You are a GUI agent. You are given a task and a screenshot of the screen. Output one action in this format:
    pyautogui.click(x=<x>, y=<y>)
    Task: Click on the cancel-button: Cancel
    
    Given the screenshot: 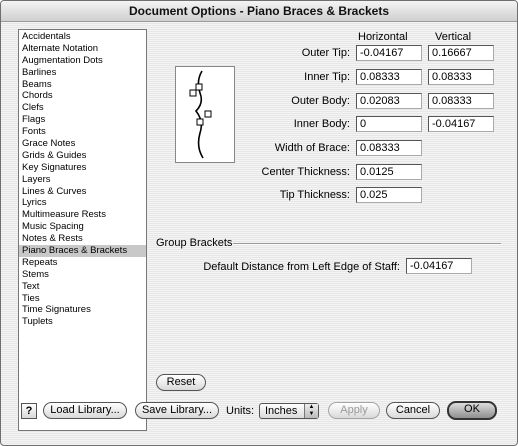 What is the action you would take?
    pyautogui.click(x=413, y=410)
    